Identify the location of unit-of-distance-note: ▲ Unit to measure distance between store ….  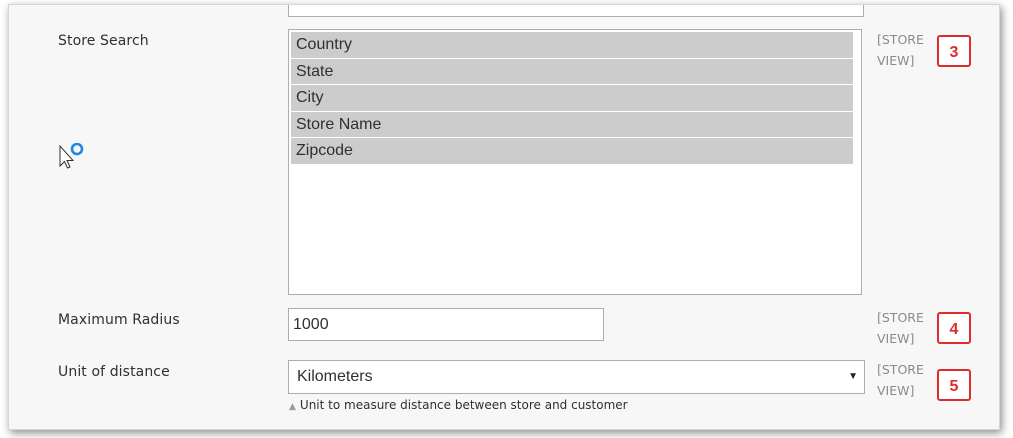
(458, 405).